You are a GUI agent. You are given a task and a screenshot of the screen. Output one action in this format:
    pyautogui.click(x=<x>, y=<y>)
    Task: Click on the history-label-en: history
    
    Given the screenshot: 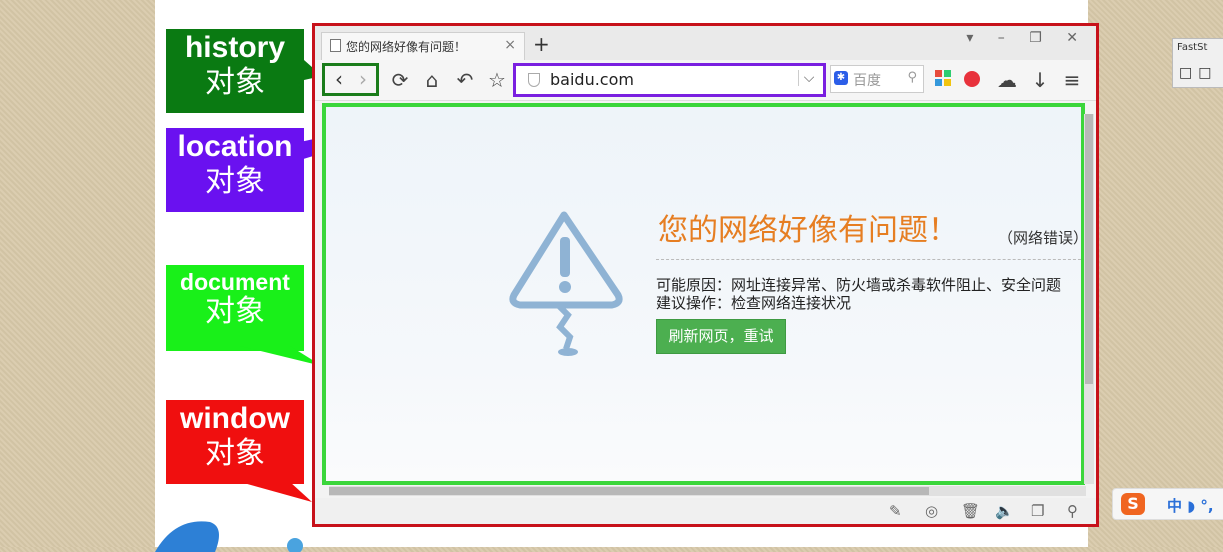 What is the action you would take?
    pyautogui.click(x=235, y=47)
    